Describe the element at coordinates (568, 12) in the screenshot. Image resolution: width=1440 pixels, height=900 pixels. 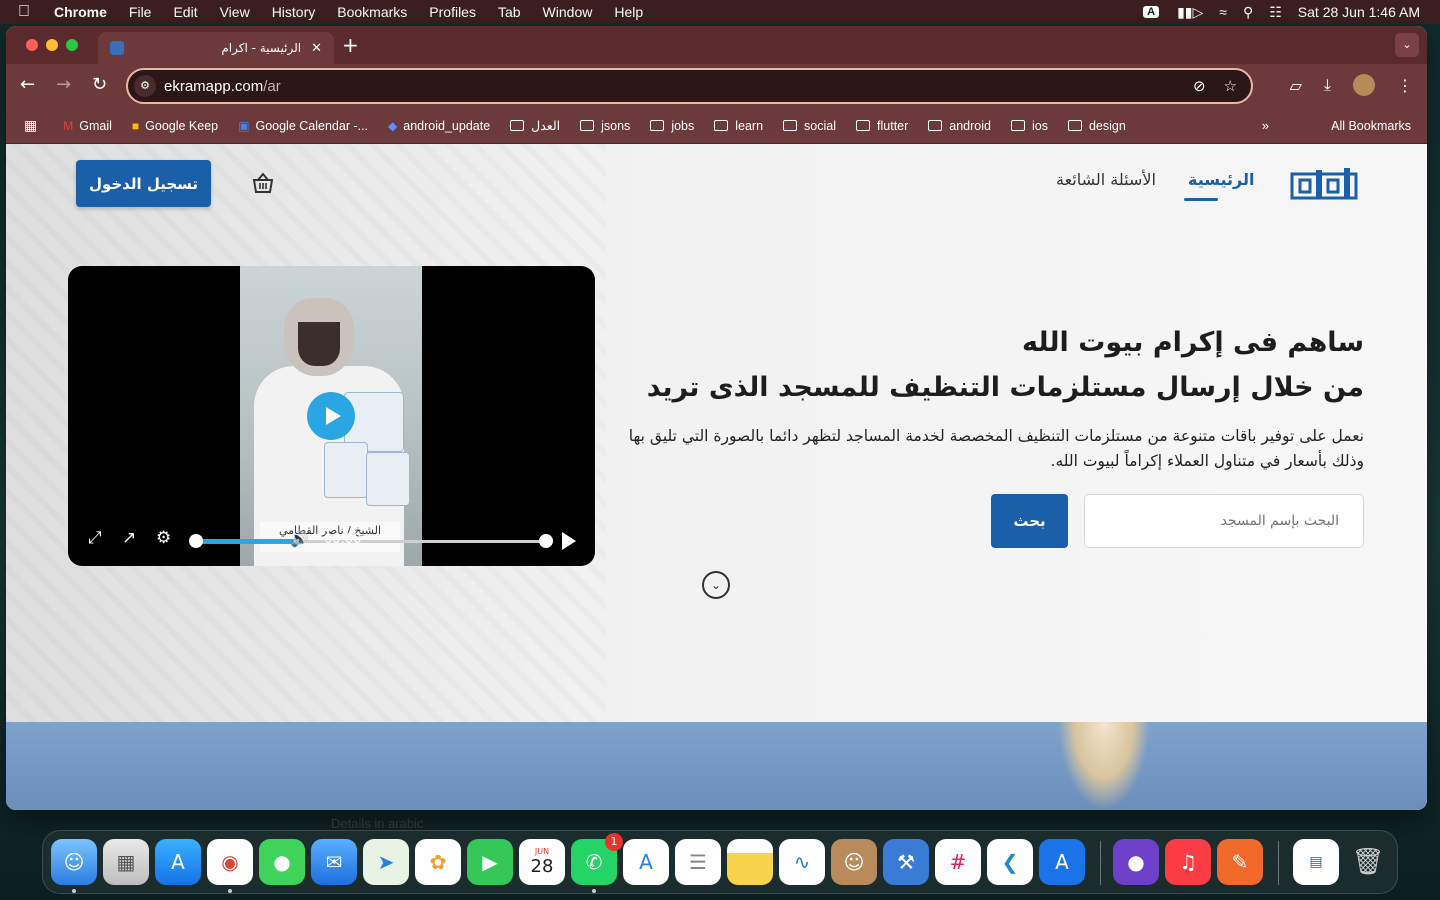
I see `menu-window: Window` at that location.